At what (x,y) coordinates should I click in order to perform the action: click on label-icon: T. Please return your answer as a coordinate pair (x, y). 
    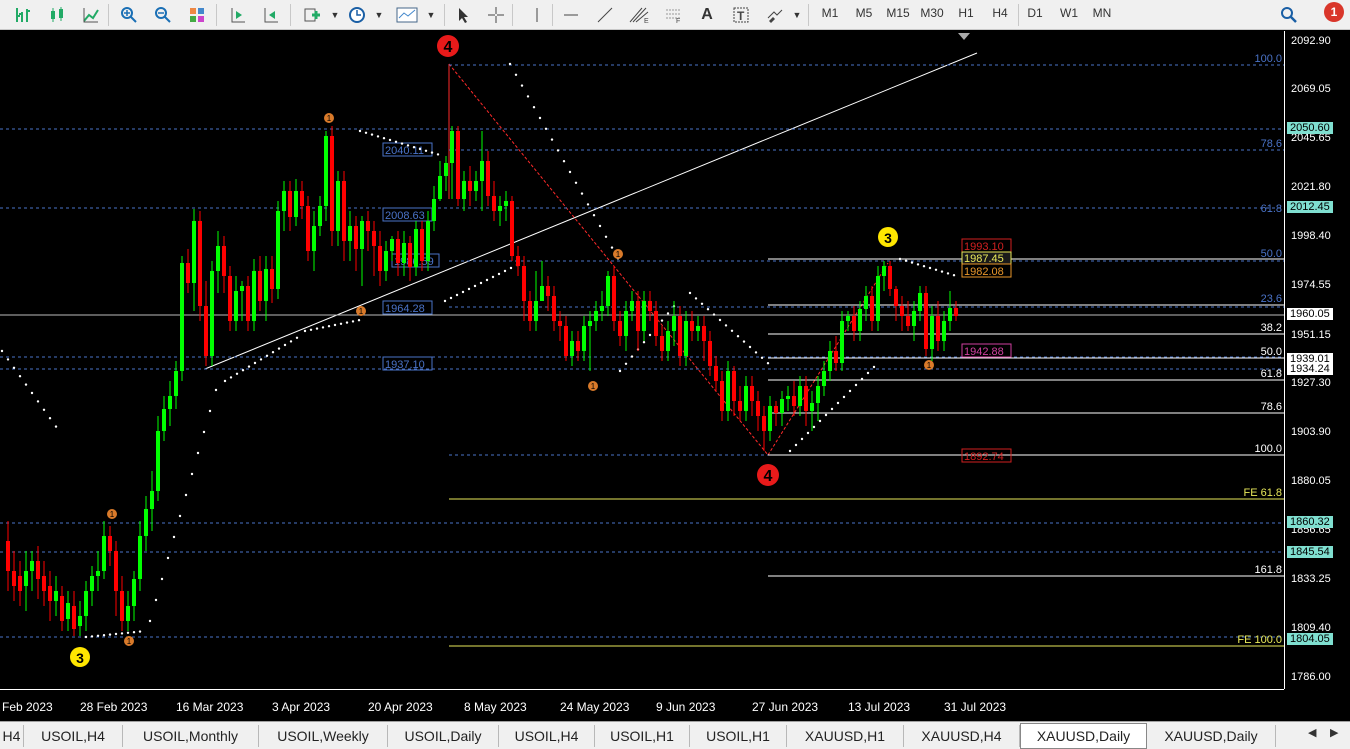
    Looking at the image, I should click on (741, 15).